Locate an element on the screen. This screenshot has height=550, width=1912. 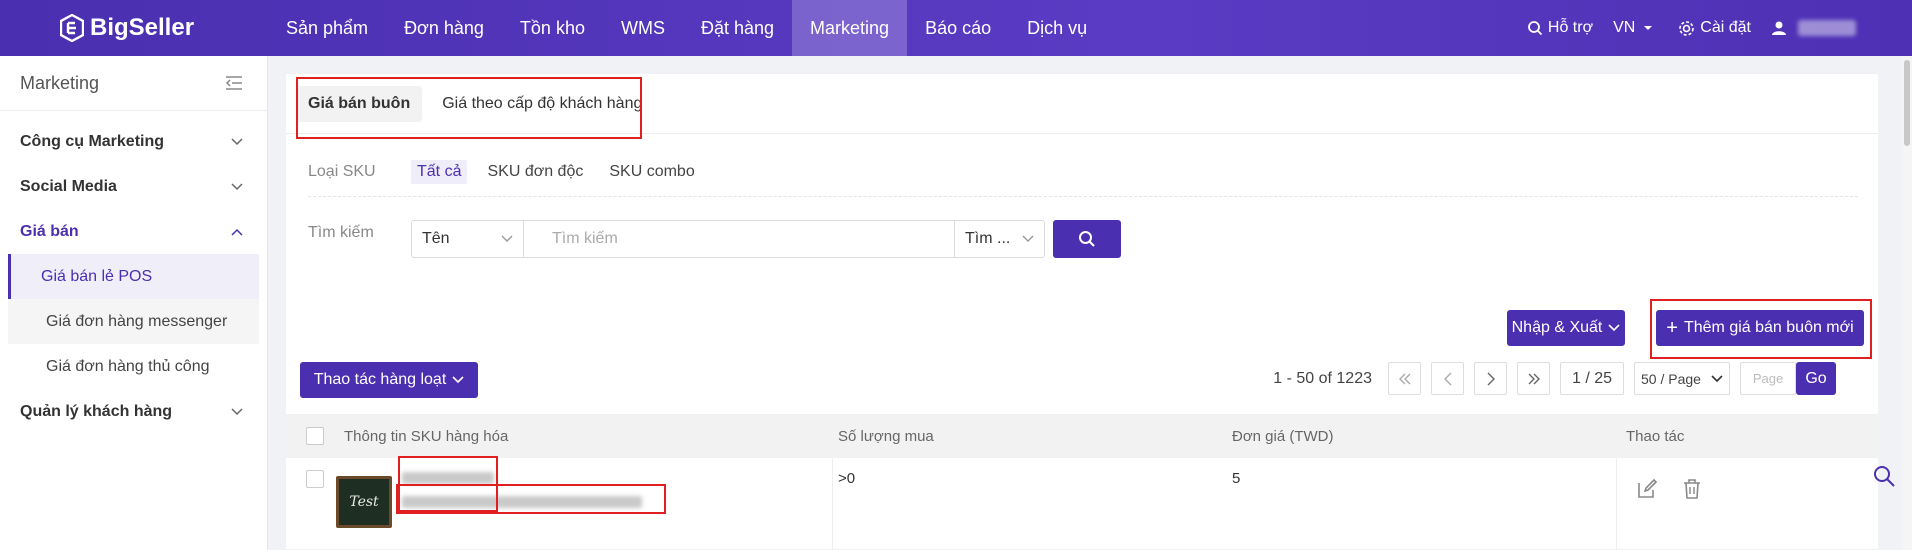
sidebar-header: Marketing is located at coordinates (133, 83).